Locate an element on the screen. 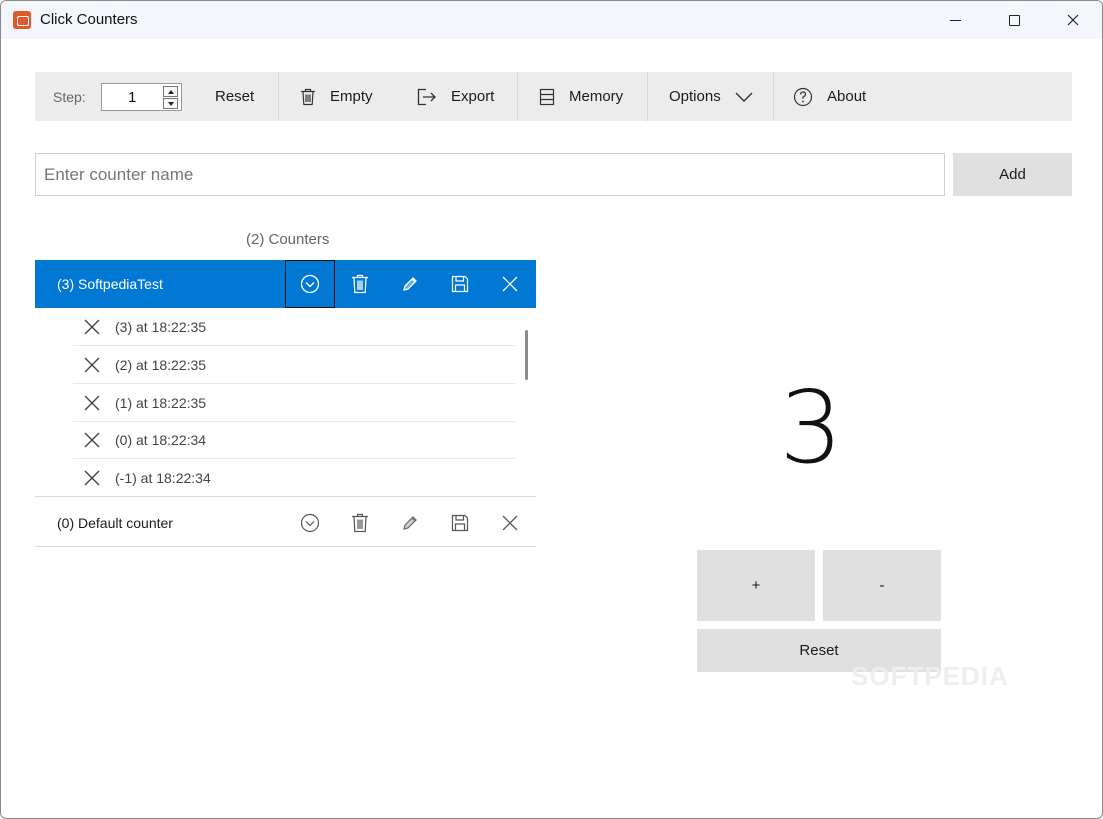 The width and height of the screenshot is (1103, 819). counters-header: (2) Counters is located at coordinates (288, 239).